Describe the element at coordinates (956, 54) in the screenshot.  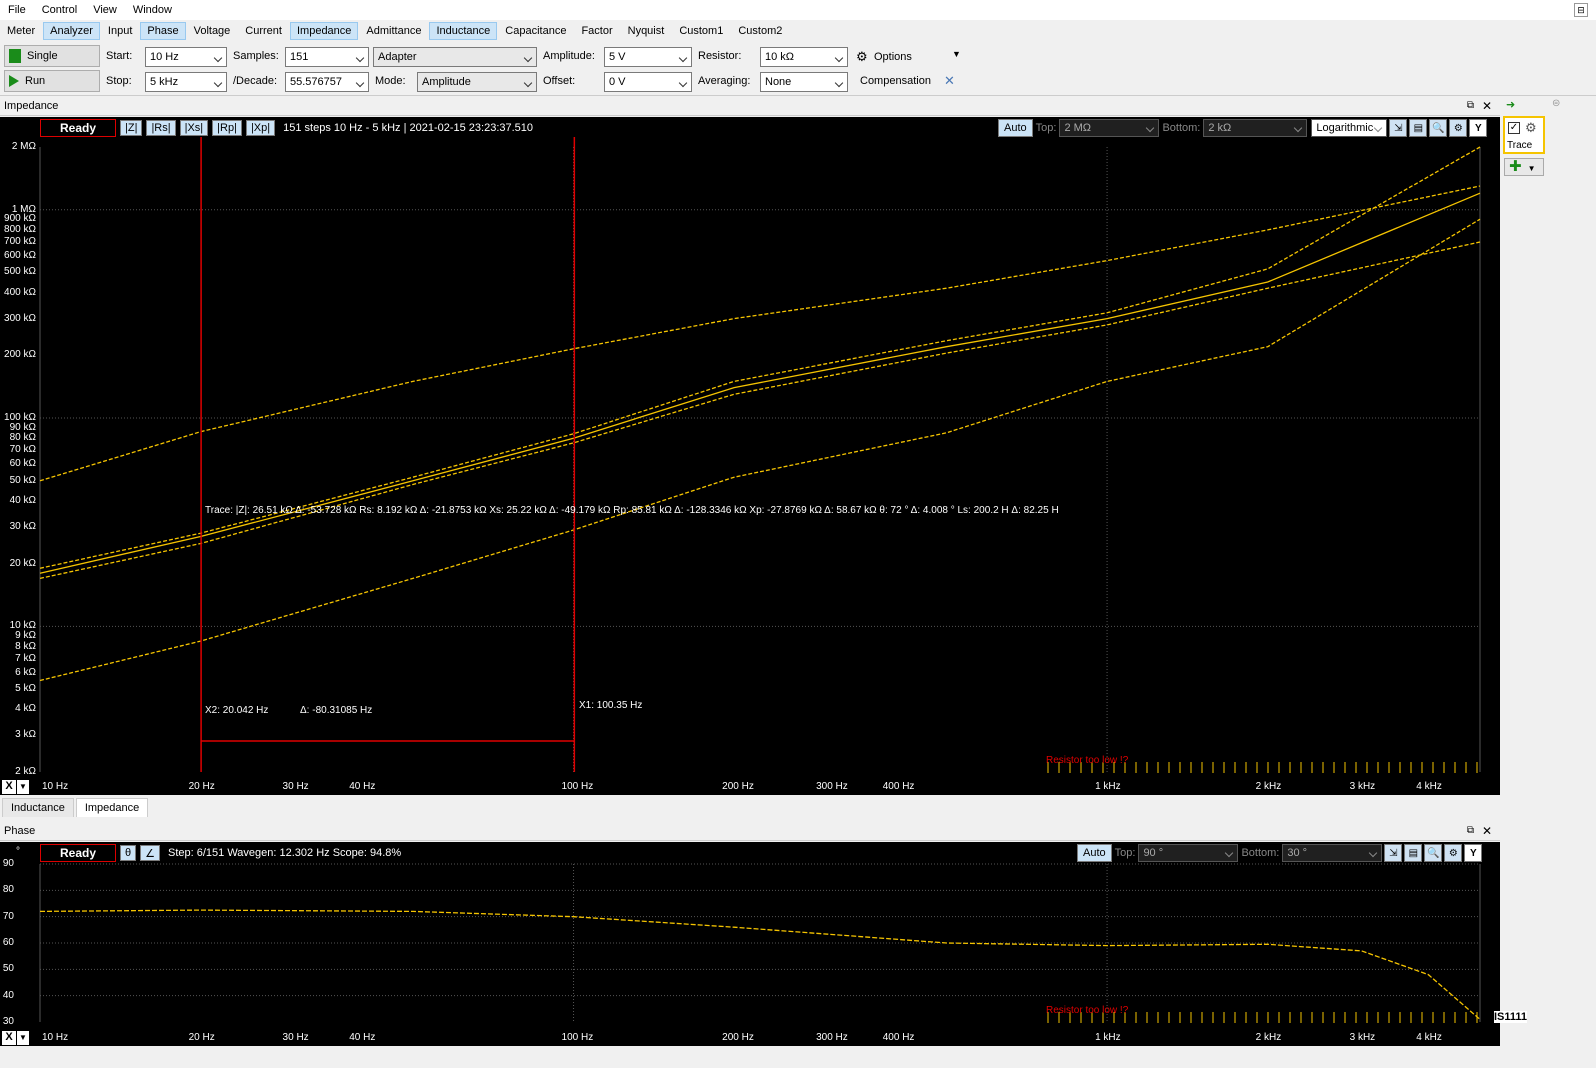
I see `options-dropdown-icon: ▼` at that location.